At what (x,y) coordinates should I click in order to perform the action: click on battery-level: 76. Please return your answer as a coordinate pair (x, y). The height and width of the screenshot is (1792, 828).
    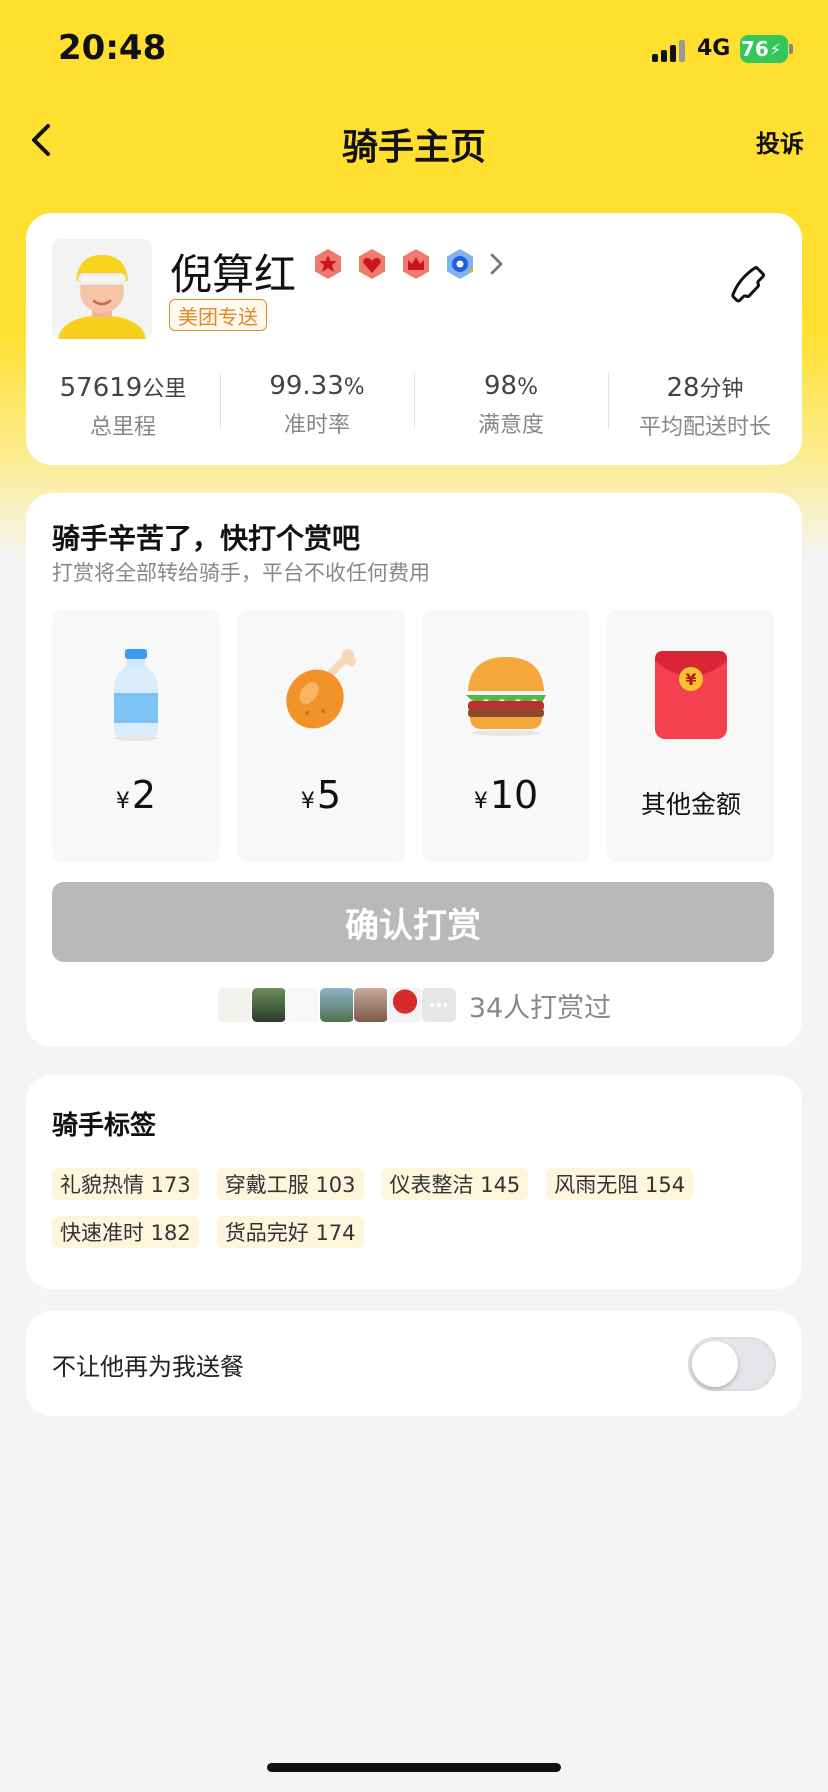
    Looking at the image, I should click on (754, 49).